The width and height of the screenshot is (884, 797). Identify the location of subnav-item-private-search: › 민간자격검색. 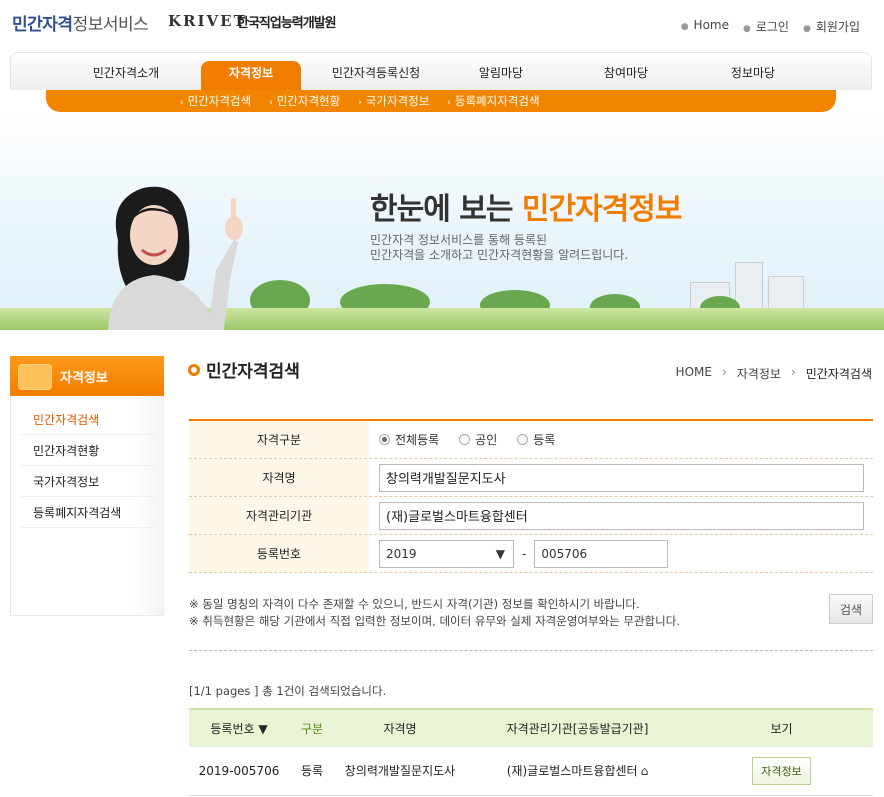
(215, 101).